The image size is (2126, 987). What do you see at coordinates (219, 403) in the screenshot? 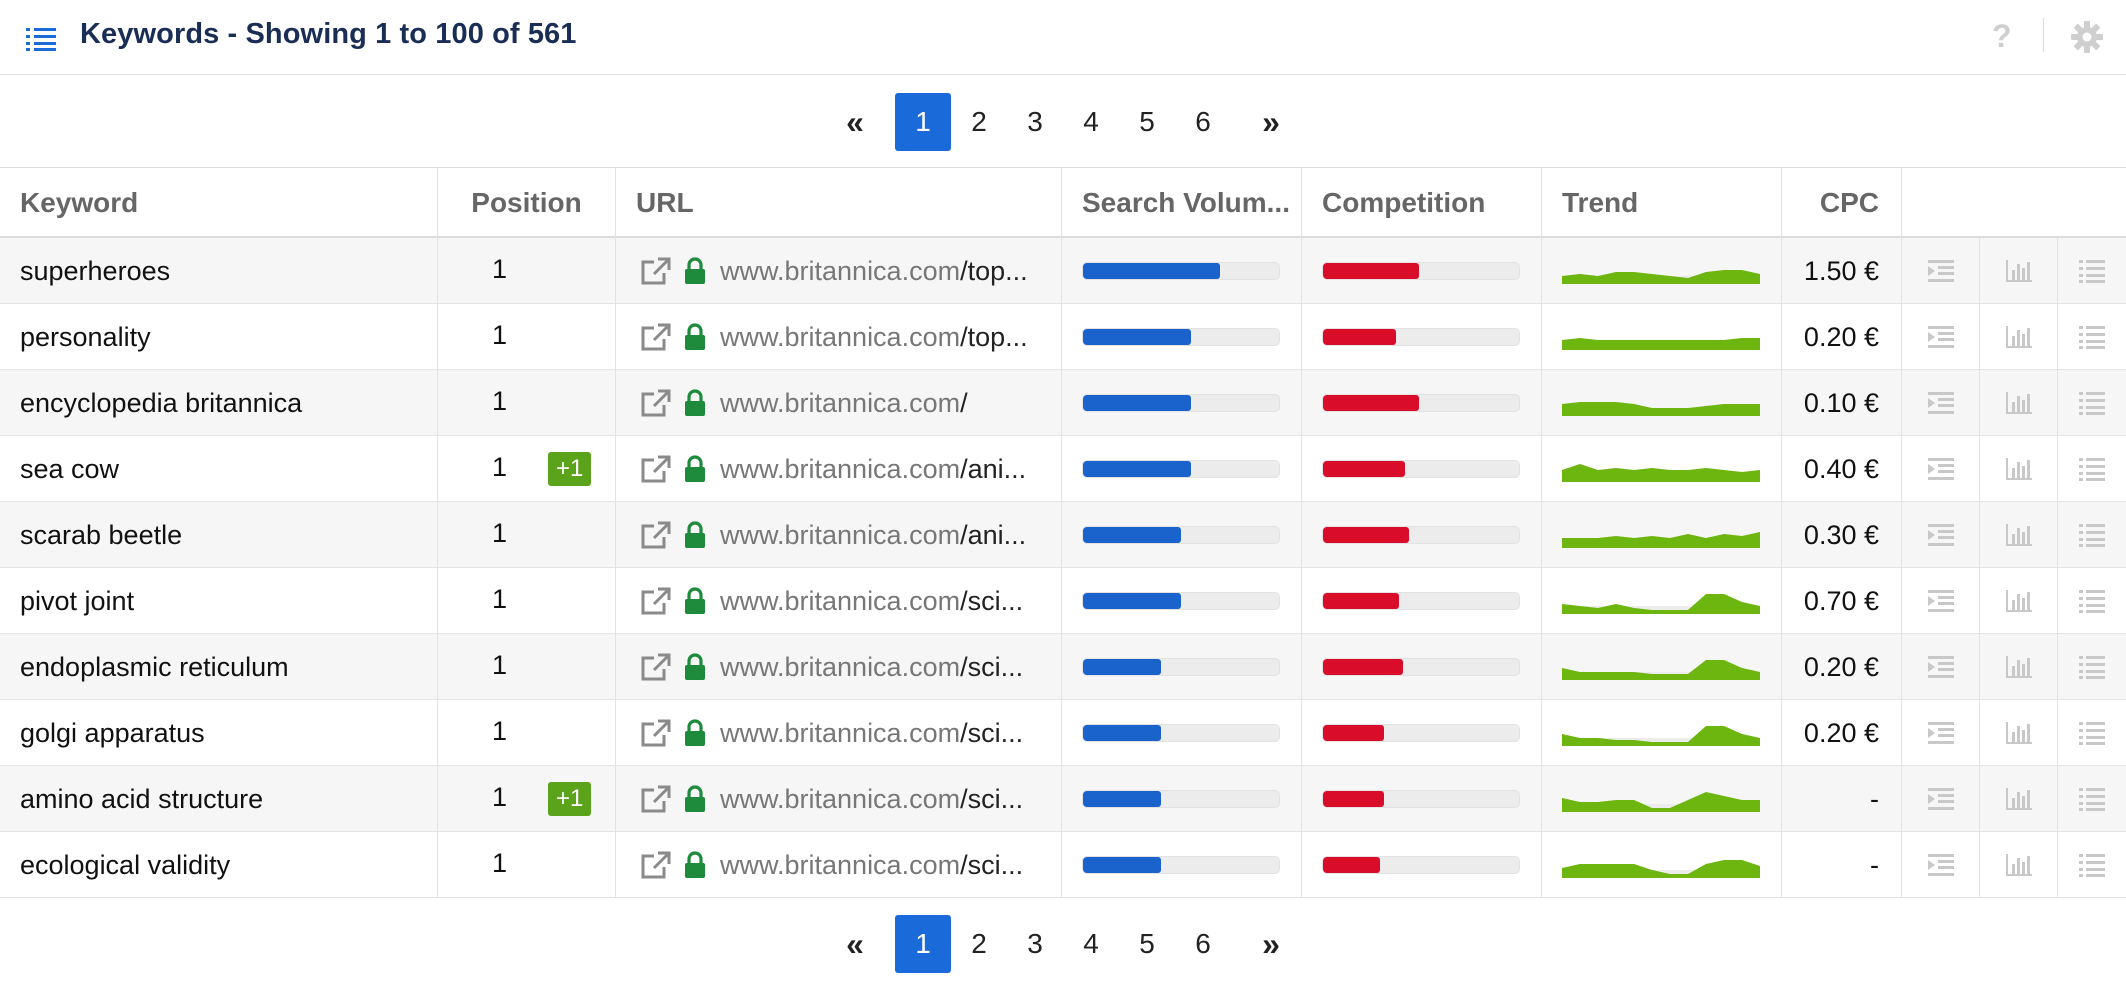
I see `keyword-cell: encyclopedia britannica` at bounding box center [219, 403].